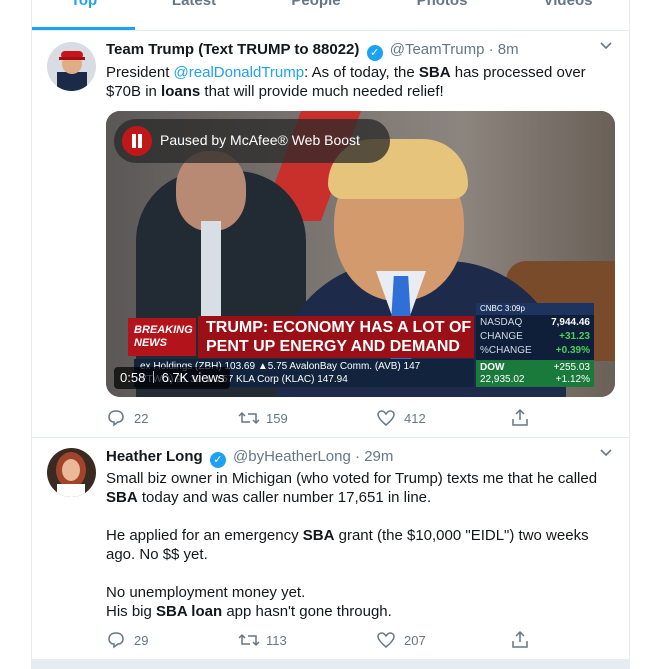 The image size is (651, 669). I want to click on text-segment: : As of today, the, so click(361, 72).